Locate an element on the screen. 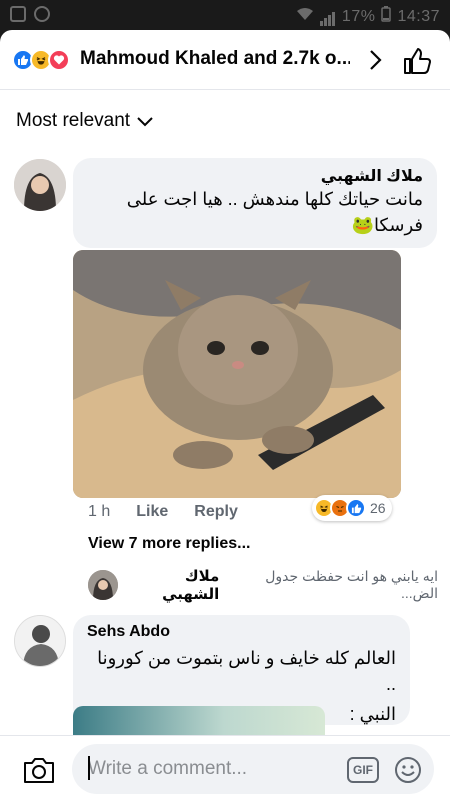 This screenshot has height=800, width=450. comment-composer: GIF is located at coordinates (225, 767).